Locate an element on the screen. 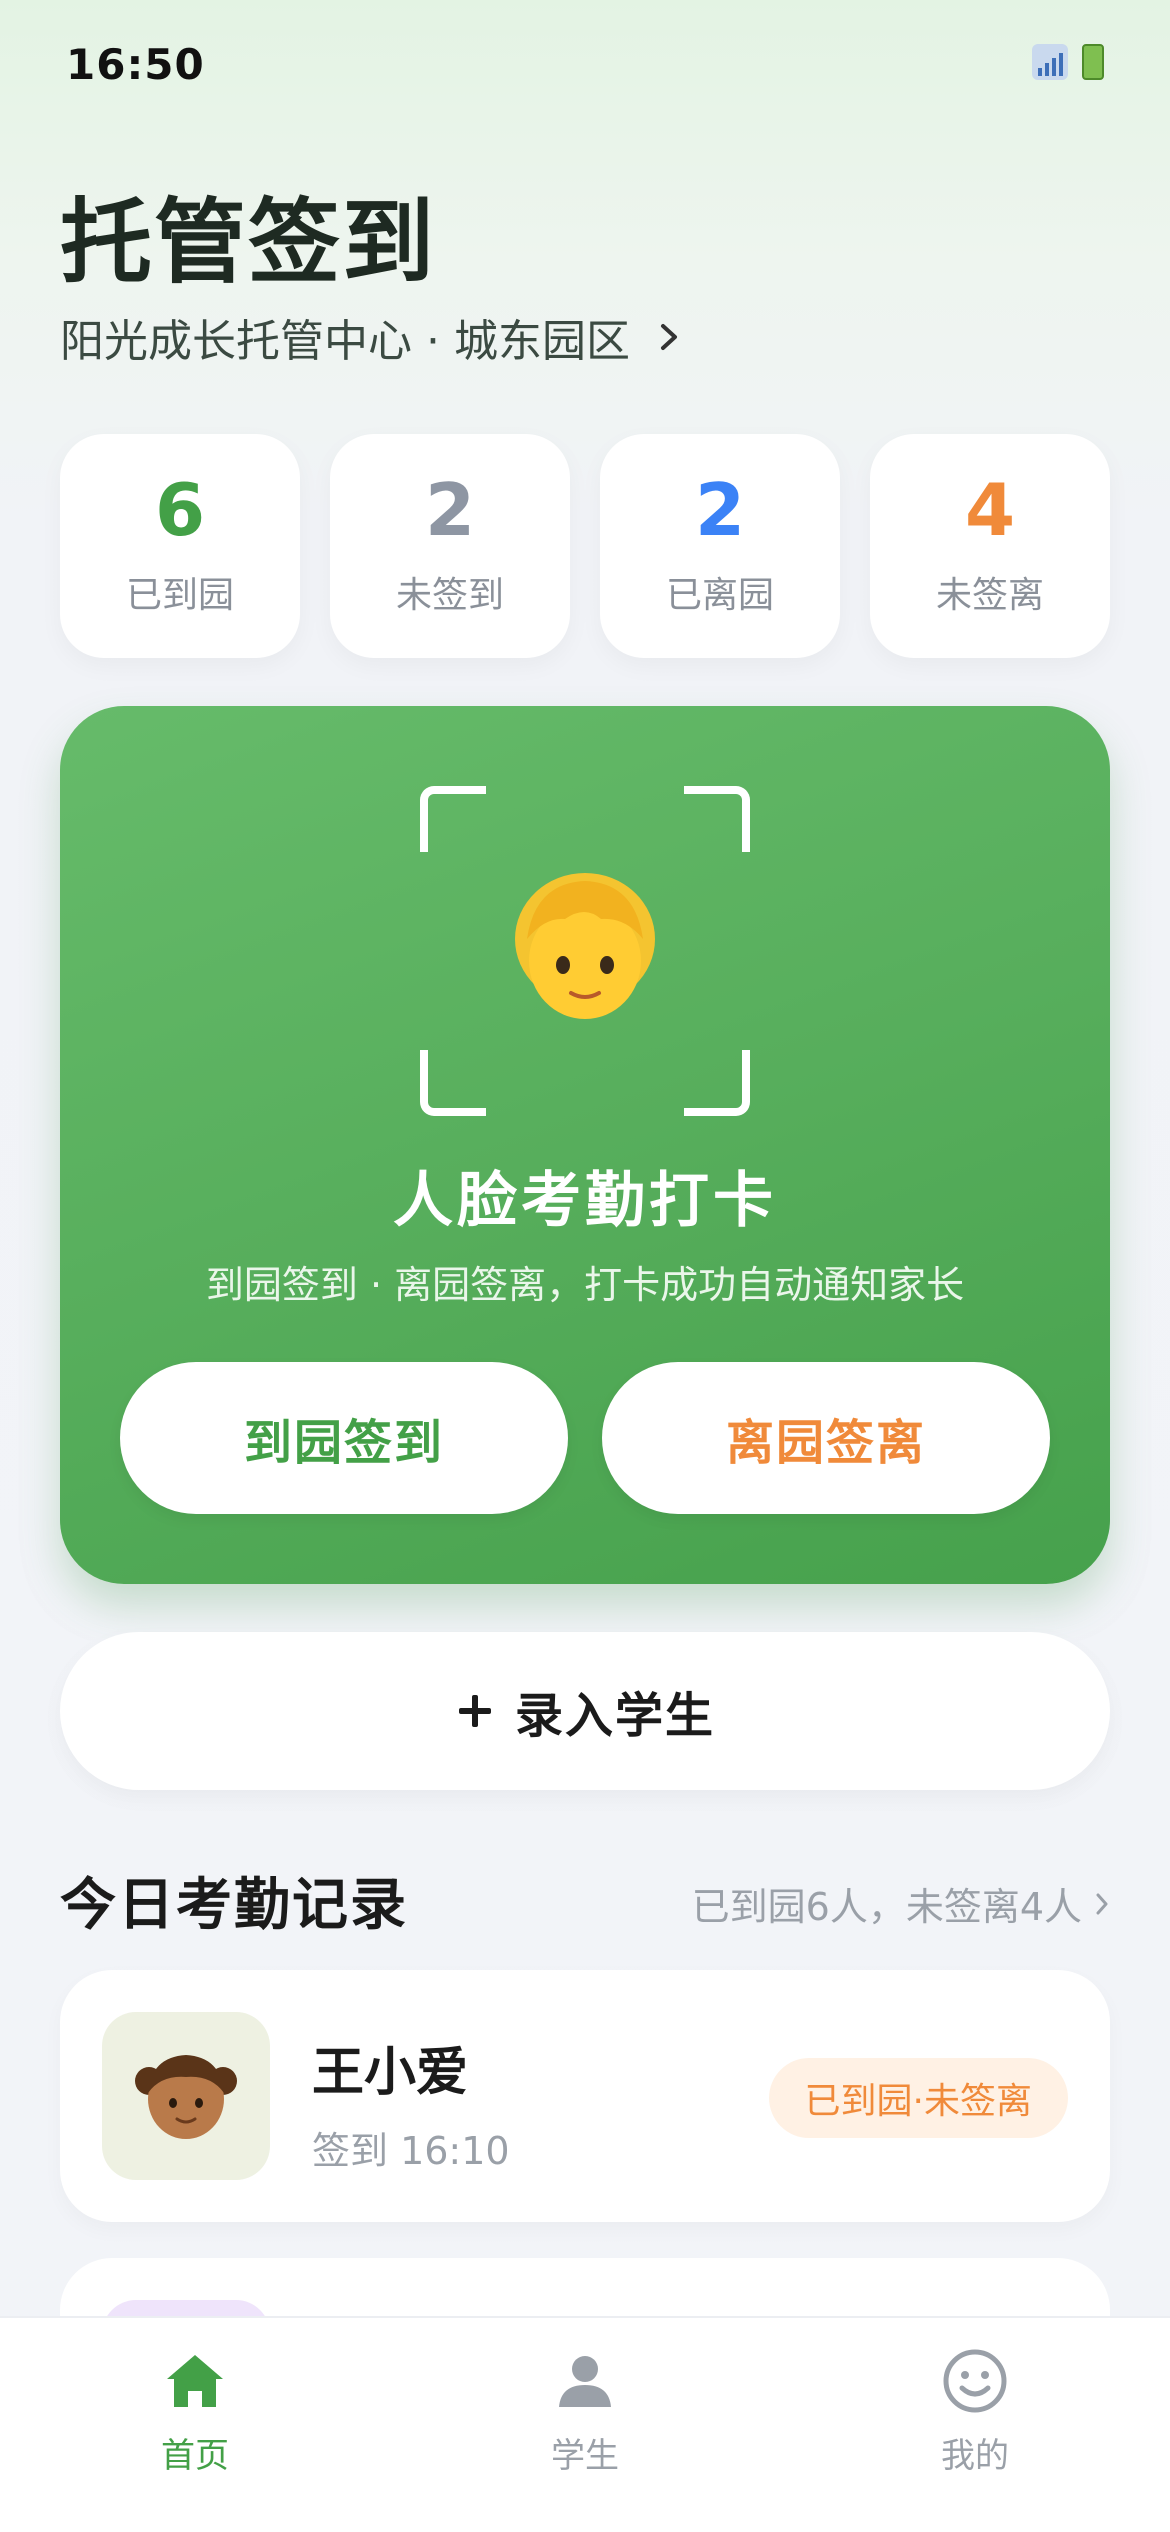 The width and height of the screenshot is (1170, 2532). stats-row: 6 已到园 2 未签到 2 已离园 4 未签离 is located at coordinates (585, 546).